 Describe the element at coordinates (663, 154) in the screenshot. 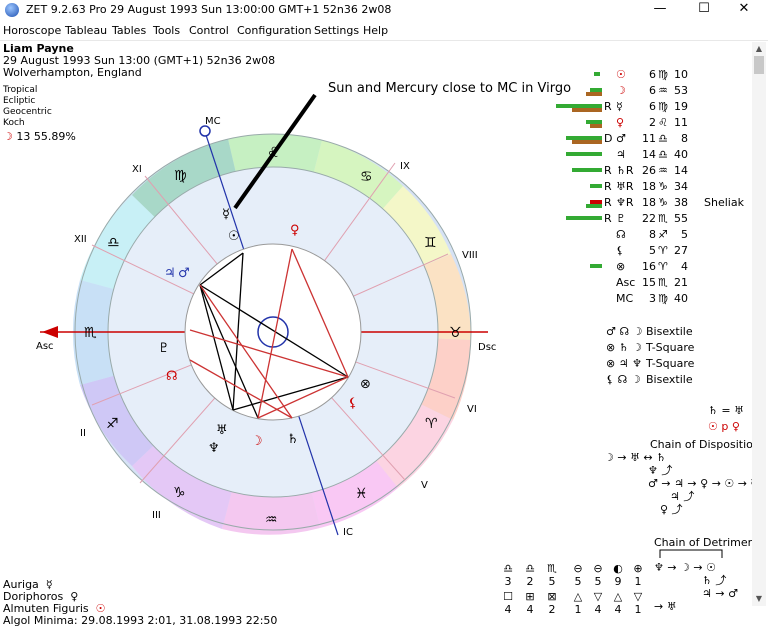

I see `sign-icon: ♎` at that location.